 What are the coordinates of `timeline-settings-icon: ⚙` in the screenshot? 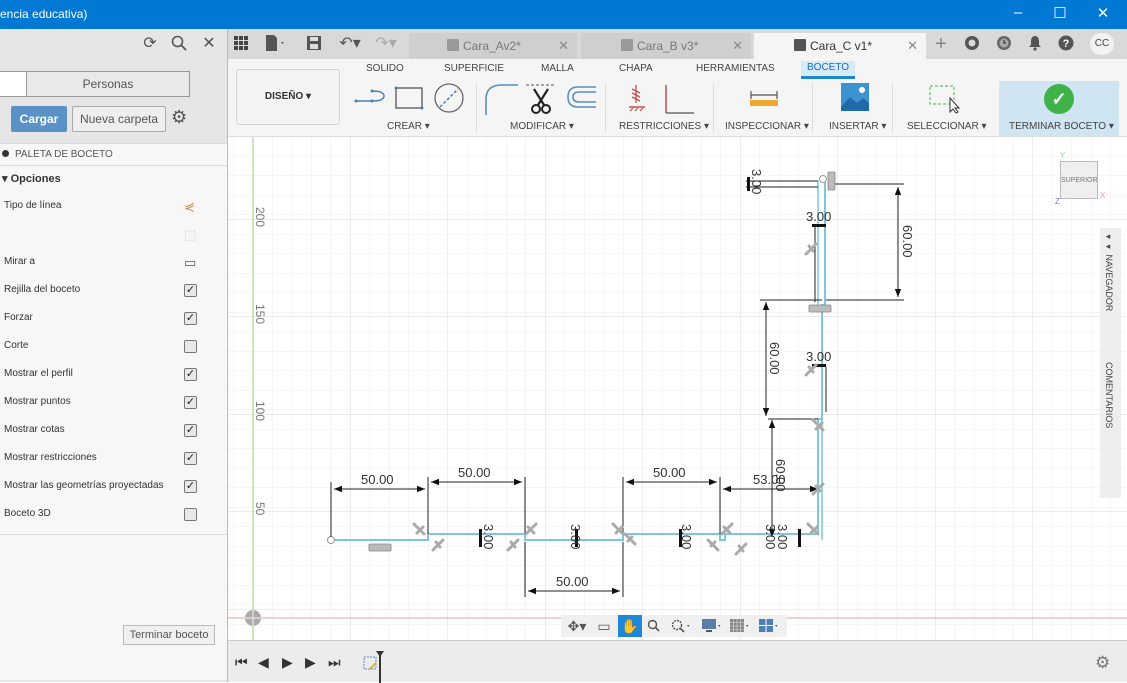 It's located at (1102, 663).